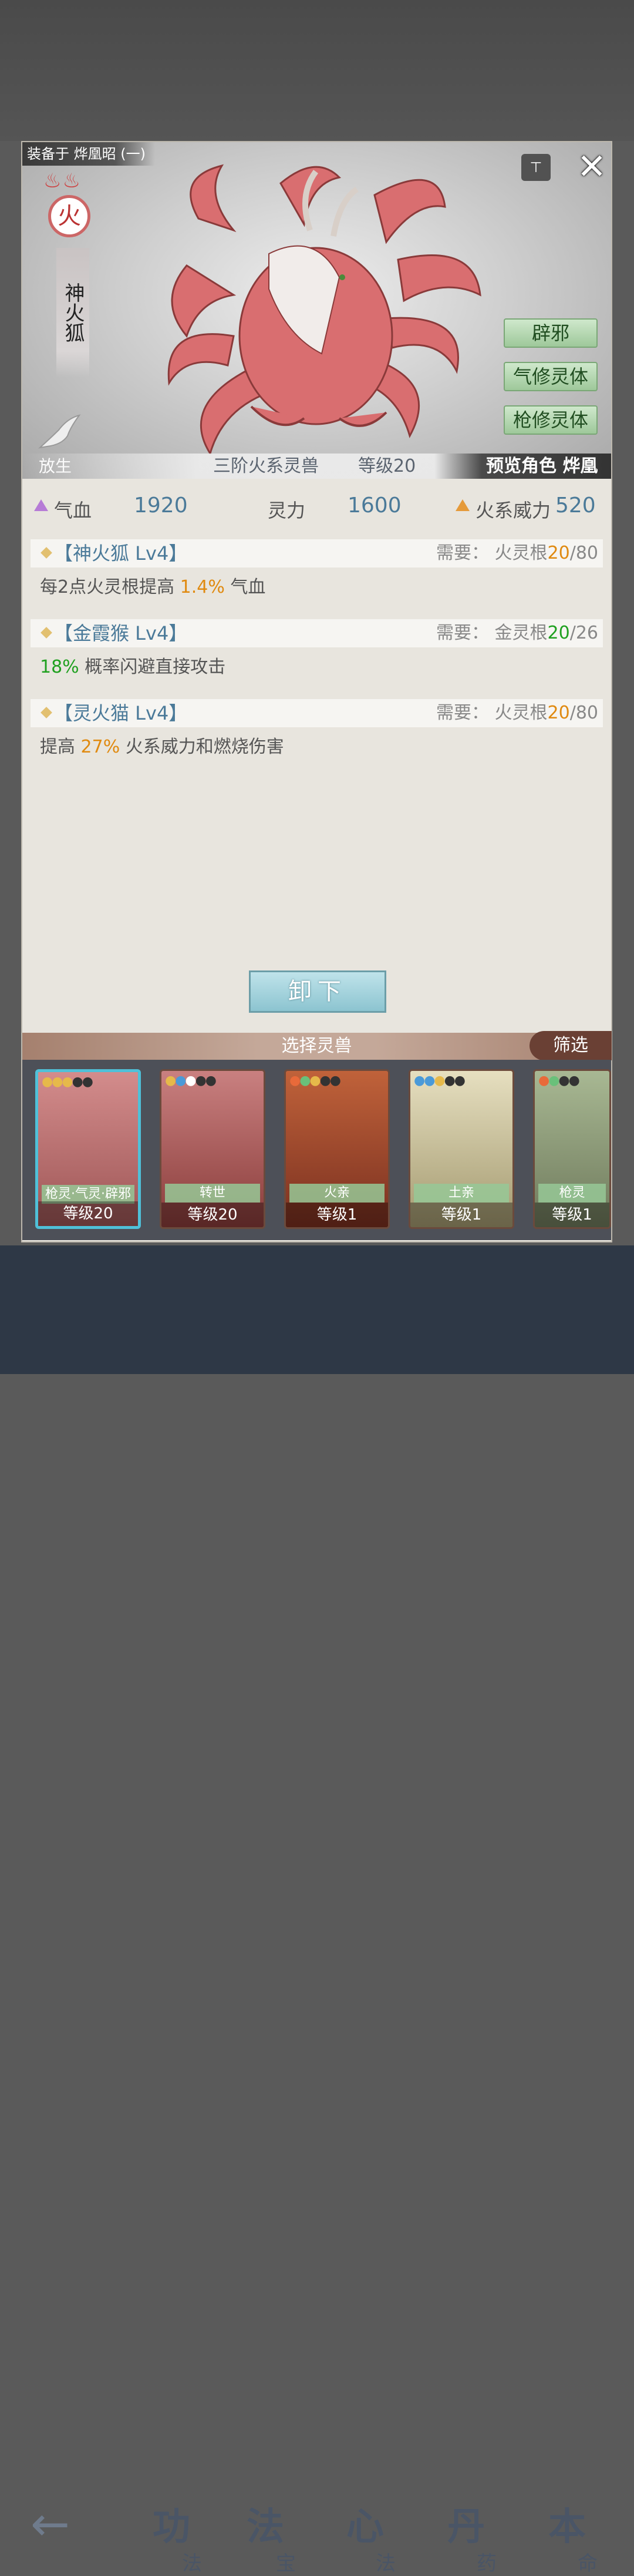 The height and width of the screenshot is (2576, 634). I want to click on nav-big: 本, so click(567, 2527).